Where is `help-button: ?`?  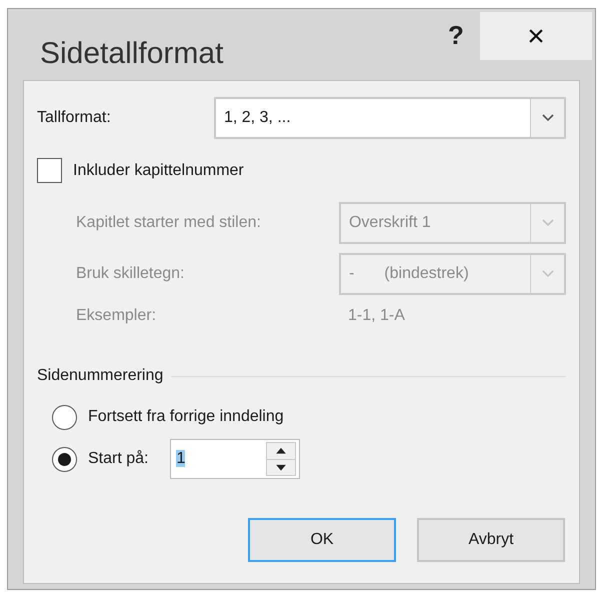
help-button: ? is located at coordinates (456, 35).